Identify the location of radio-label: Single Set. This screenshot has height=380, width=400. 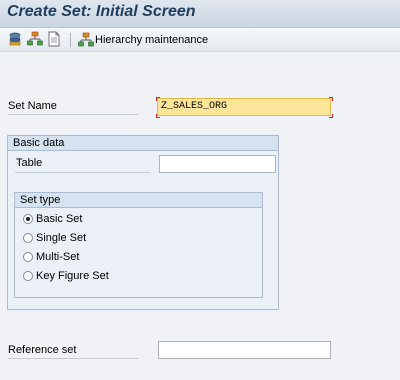
(61, 238).